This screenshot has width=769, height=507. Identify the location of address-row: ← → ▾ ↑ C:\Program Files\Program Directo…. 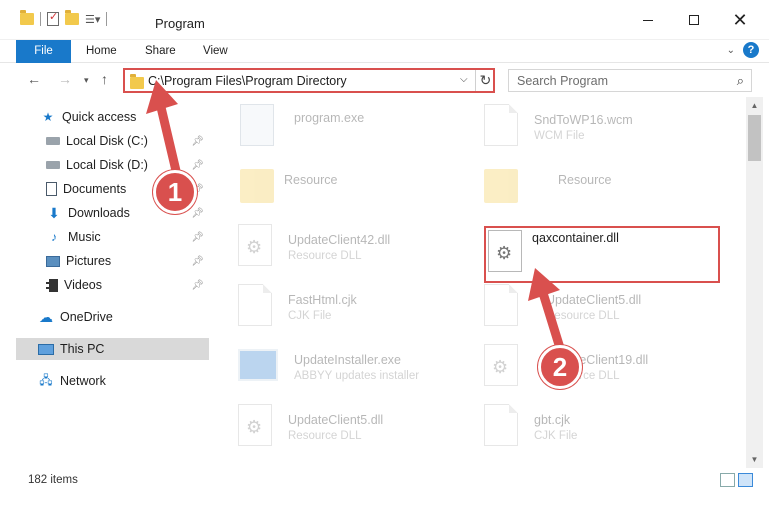
(384, 80).